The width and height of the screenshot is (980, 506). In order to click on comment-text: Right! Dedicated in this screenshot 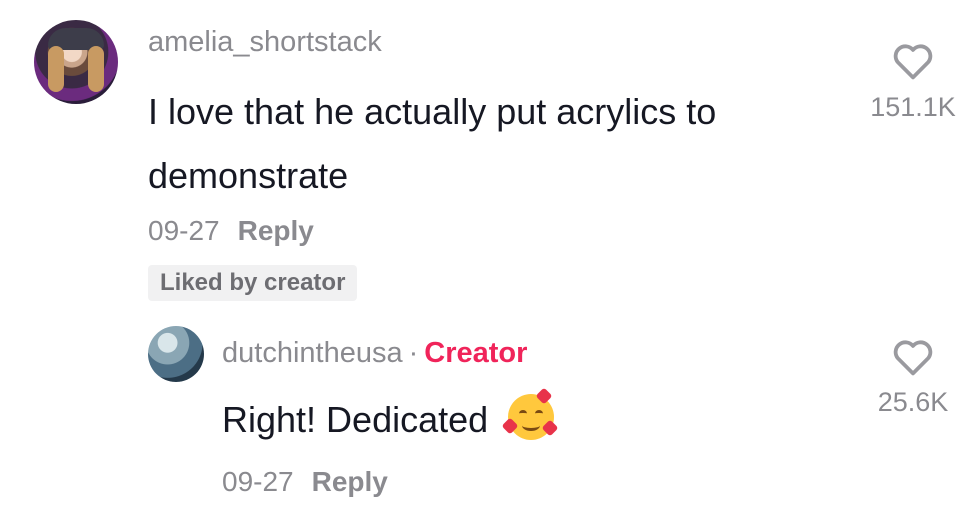, I will do `click(390, 419)`.